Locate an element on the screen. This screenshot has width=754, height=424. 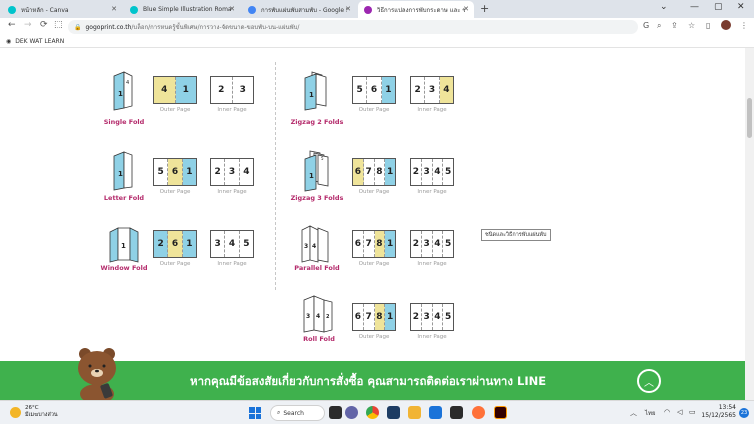
taskbar-clock: 13:54 15/12/2565 is located at coordinates (718, 412).